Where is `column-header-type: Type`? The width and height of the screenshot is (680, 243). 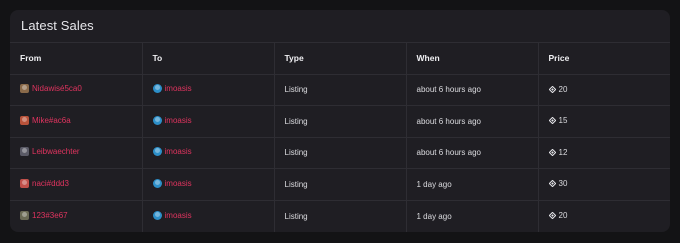
column-header-type: Type is located at coordinates (339, 58).